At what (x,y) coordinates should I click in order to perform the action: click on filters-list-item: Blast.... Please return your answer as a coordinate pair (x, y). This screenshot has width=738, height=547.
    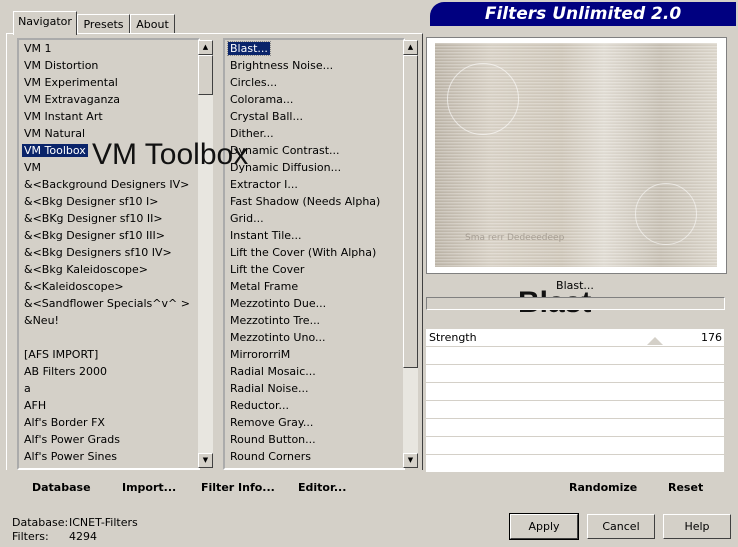
    Looking at the image, I should click on (314, 48).